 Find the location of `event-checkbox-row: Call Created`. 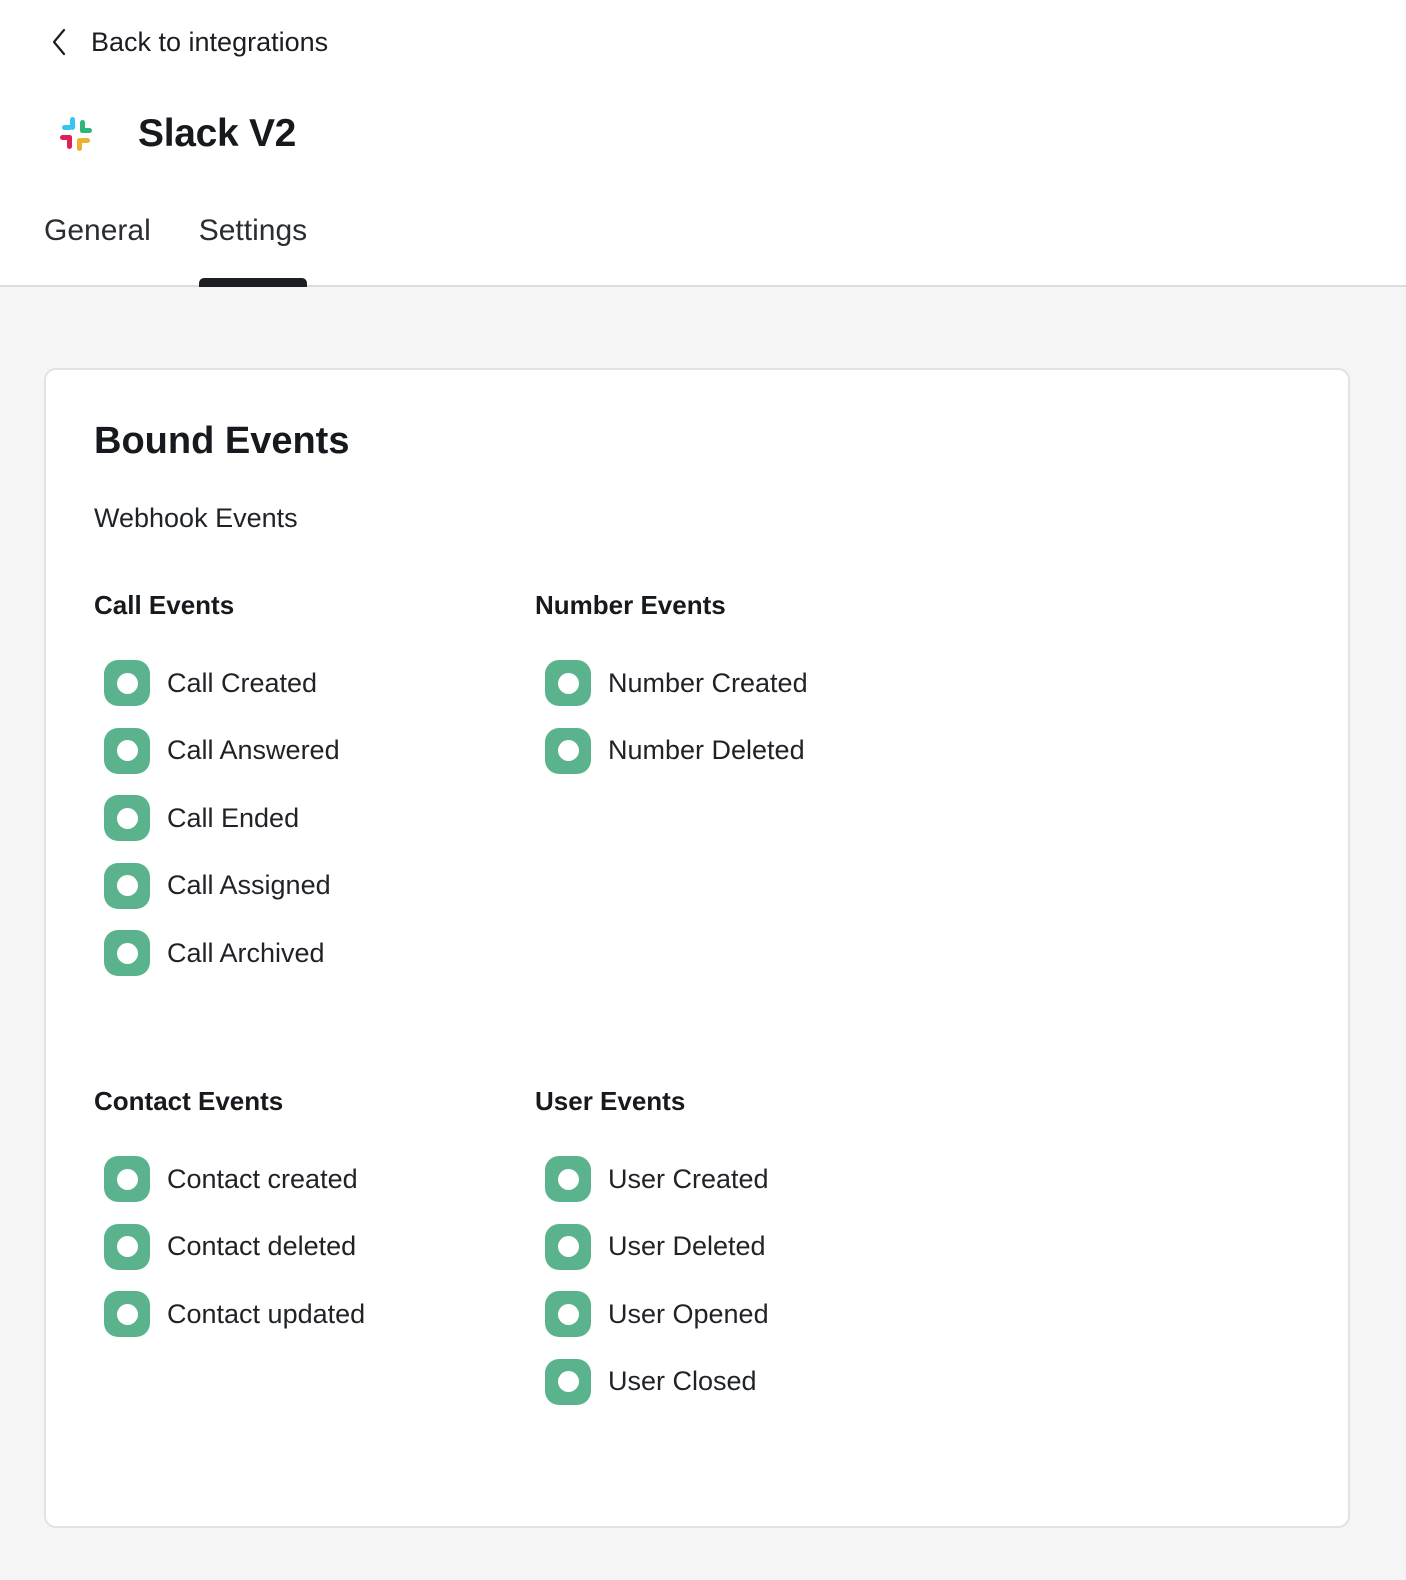

event-checkbox-row: Call Created is located at coordinates (309, 683).